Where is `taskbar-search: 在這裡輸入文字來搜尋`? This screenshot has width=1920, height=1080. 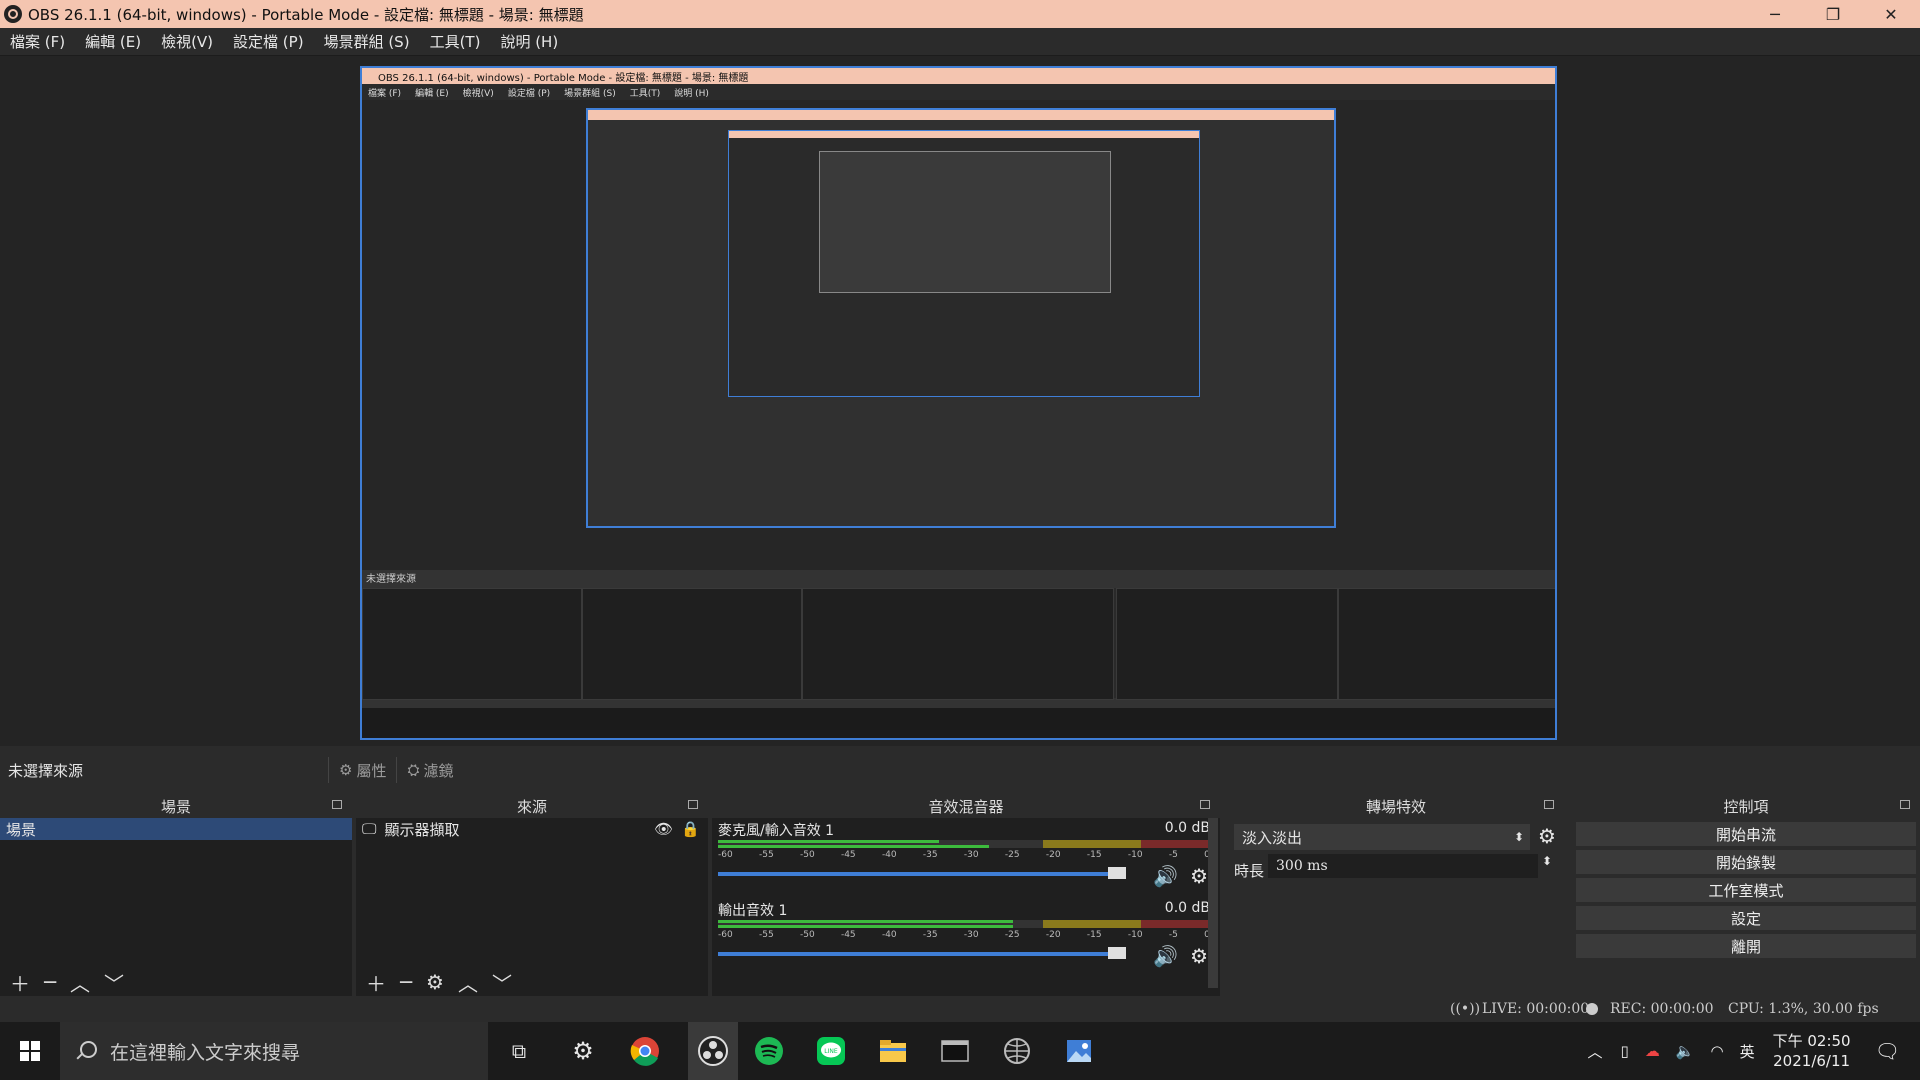
taskbar-search: 在這裡輸入文字來搜尋 is located at coordinates (274, 1051).